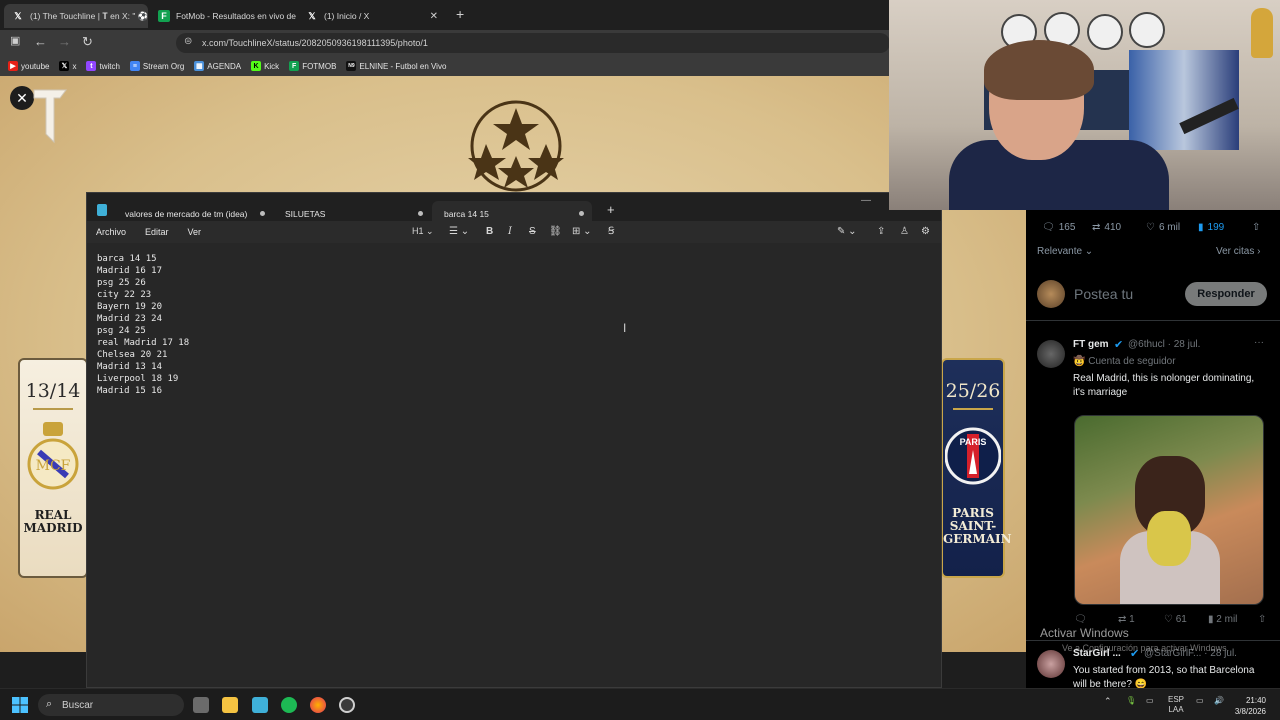  What do you see at coordinates (347, 16) in the screenshot?
I see `tab-title: (1) Inicio / X` at bounding box center [347, 16].